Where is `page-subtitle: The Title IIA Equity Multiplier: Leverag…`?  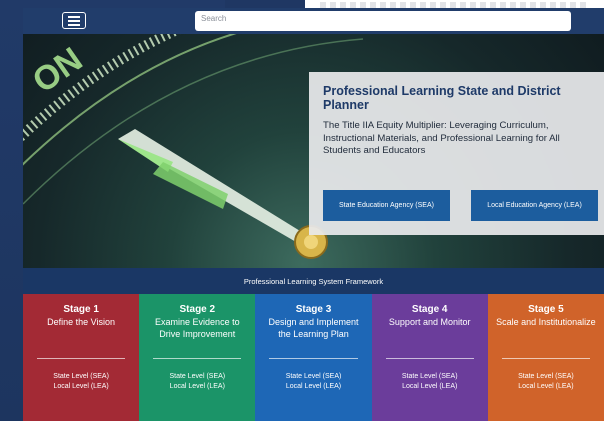 page-subtitle: The Title IIA Equity Multiplier: Leverag… is located at coordinates (441, 138).